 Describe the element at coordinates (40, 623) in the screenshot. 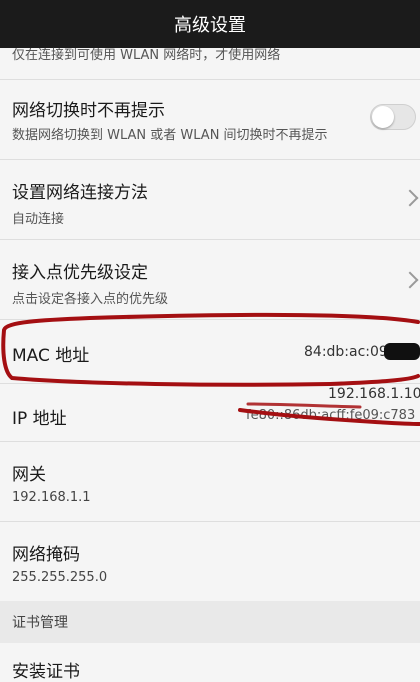

I see `section-title: 证书管理` at that location.